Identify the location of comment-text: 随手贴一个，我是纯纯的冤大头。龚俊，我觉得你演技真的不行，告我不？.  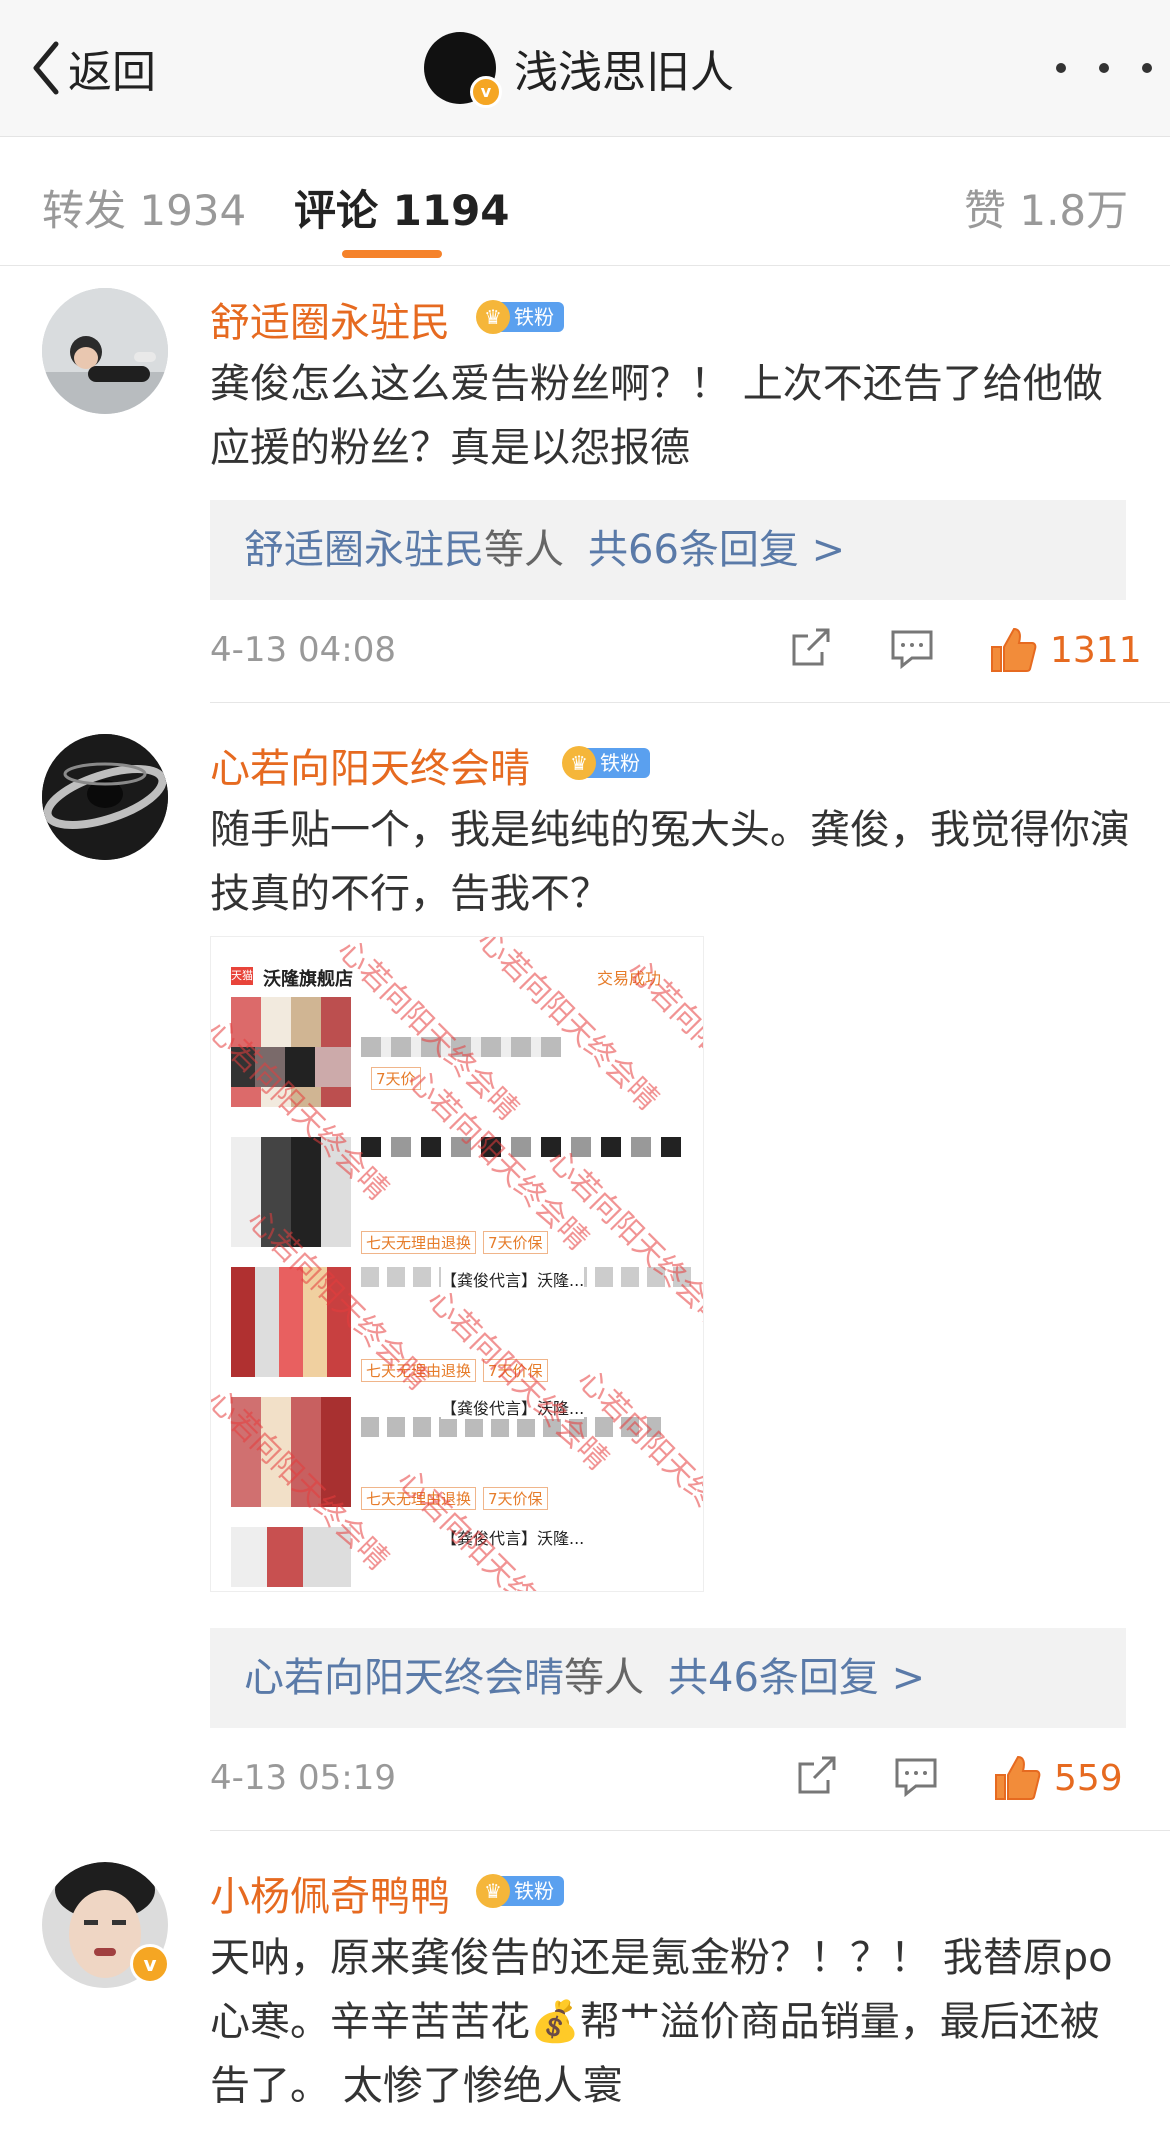
(670, 862).